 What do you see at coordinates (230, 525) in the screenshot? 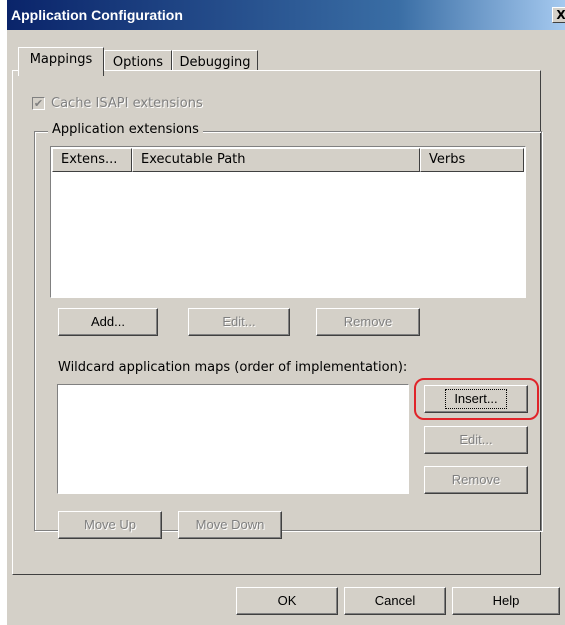
I see `move-down-button: Move Down` at bounding box center [230, 525].